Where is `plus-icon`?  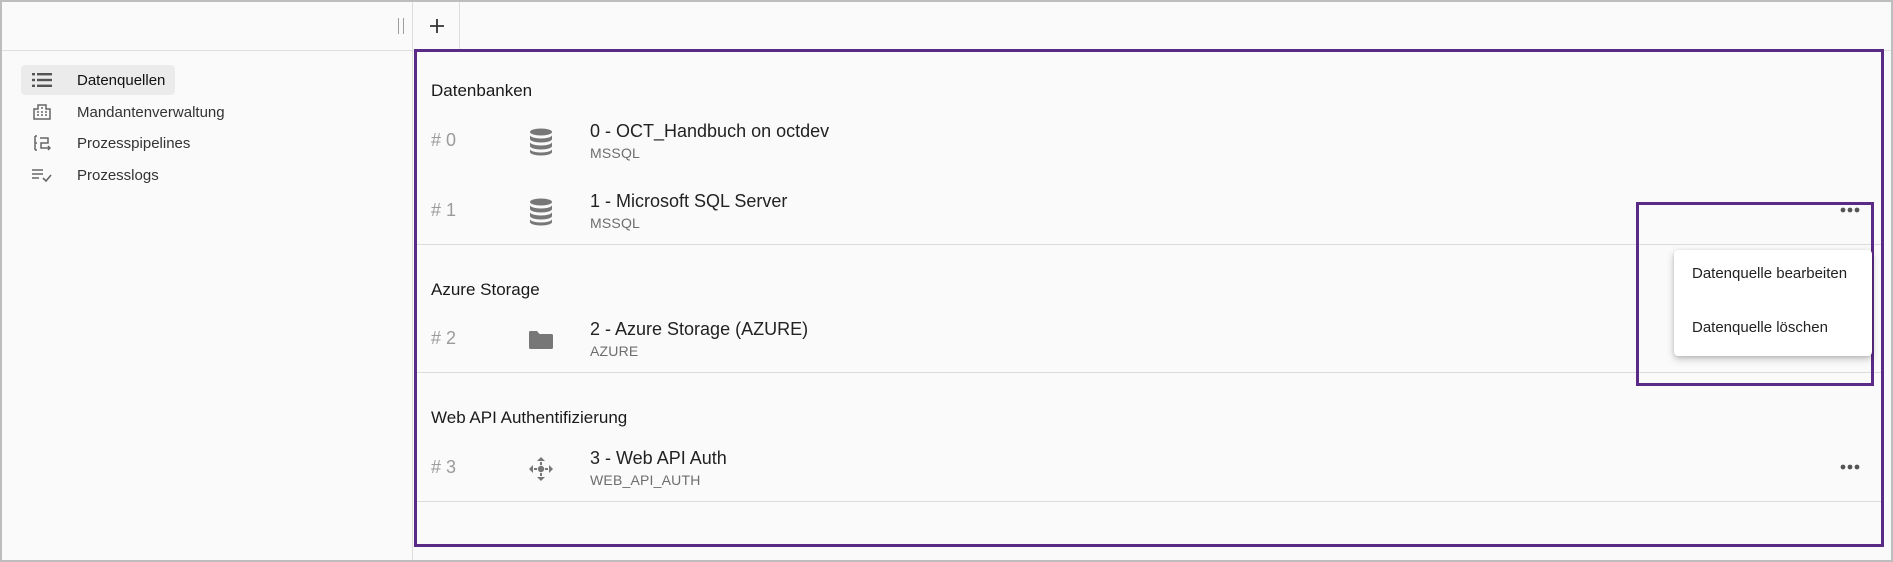 plus-icon is located at coordinates (436, 26).